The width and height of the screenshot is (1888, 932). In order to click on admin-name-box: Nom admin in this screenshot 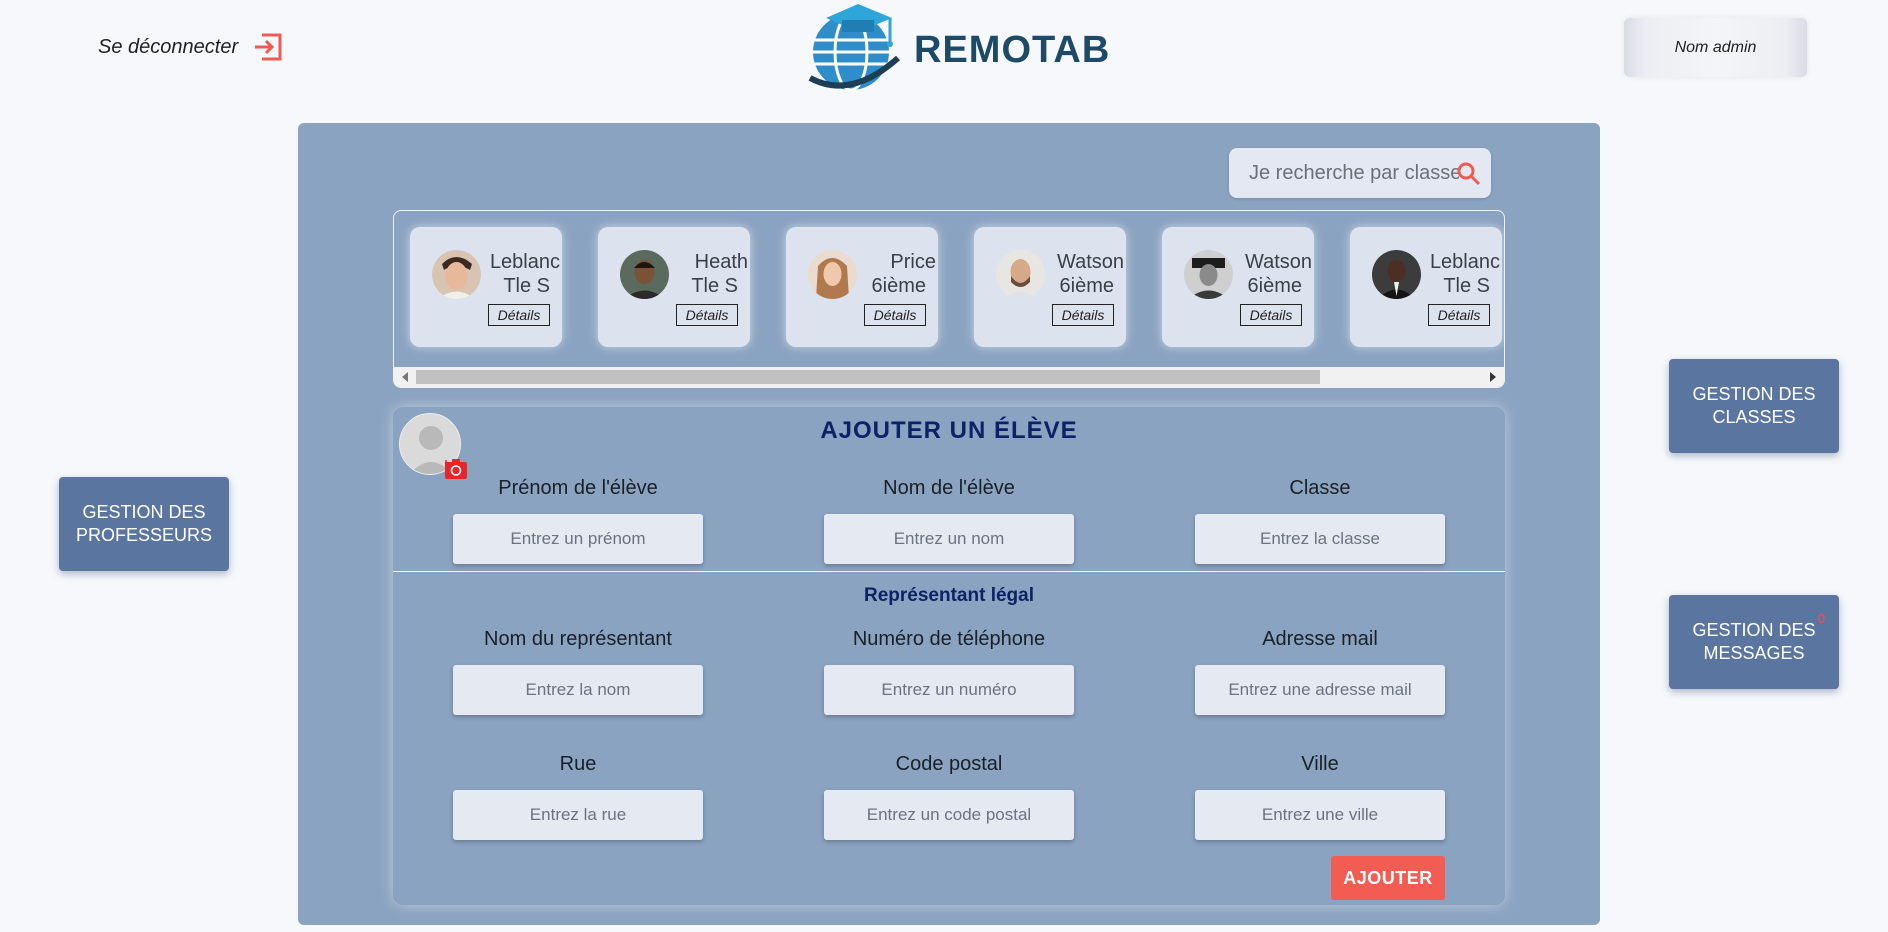, I will do `click(1715, 47)`.